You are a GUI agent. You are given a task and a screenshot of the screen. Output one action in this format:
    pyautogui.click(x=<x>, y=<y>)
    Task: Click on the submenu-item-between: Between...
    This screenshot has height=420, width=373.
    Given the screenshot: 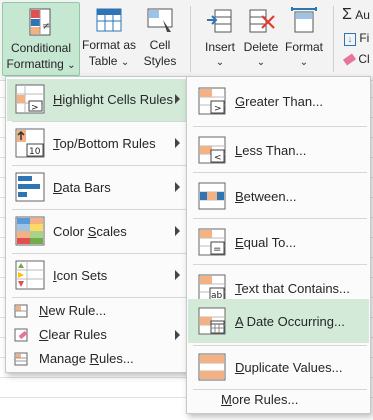 What is the action you would take?
    pyautogui.click(x=278, y=196)
    